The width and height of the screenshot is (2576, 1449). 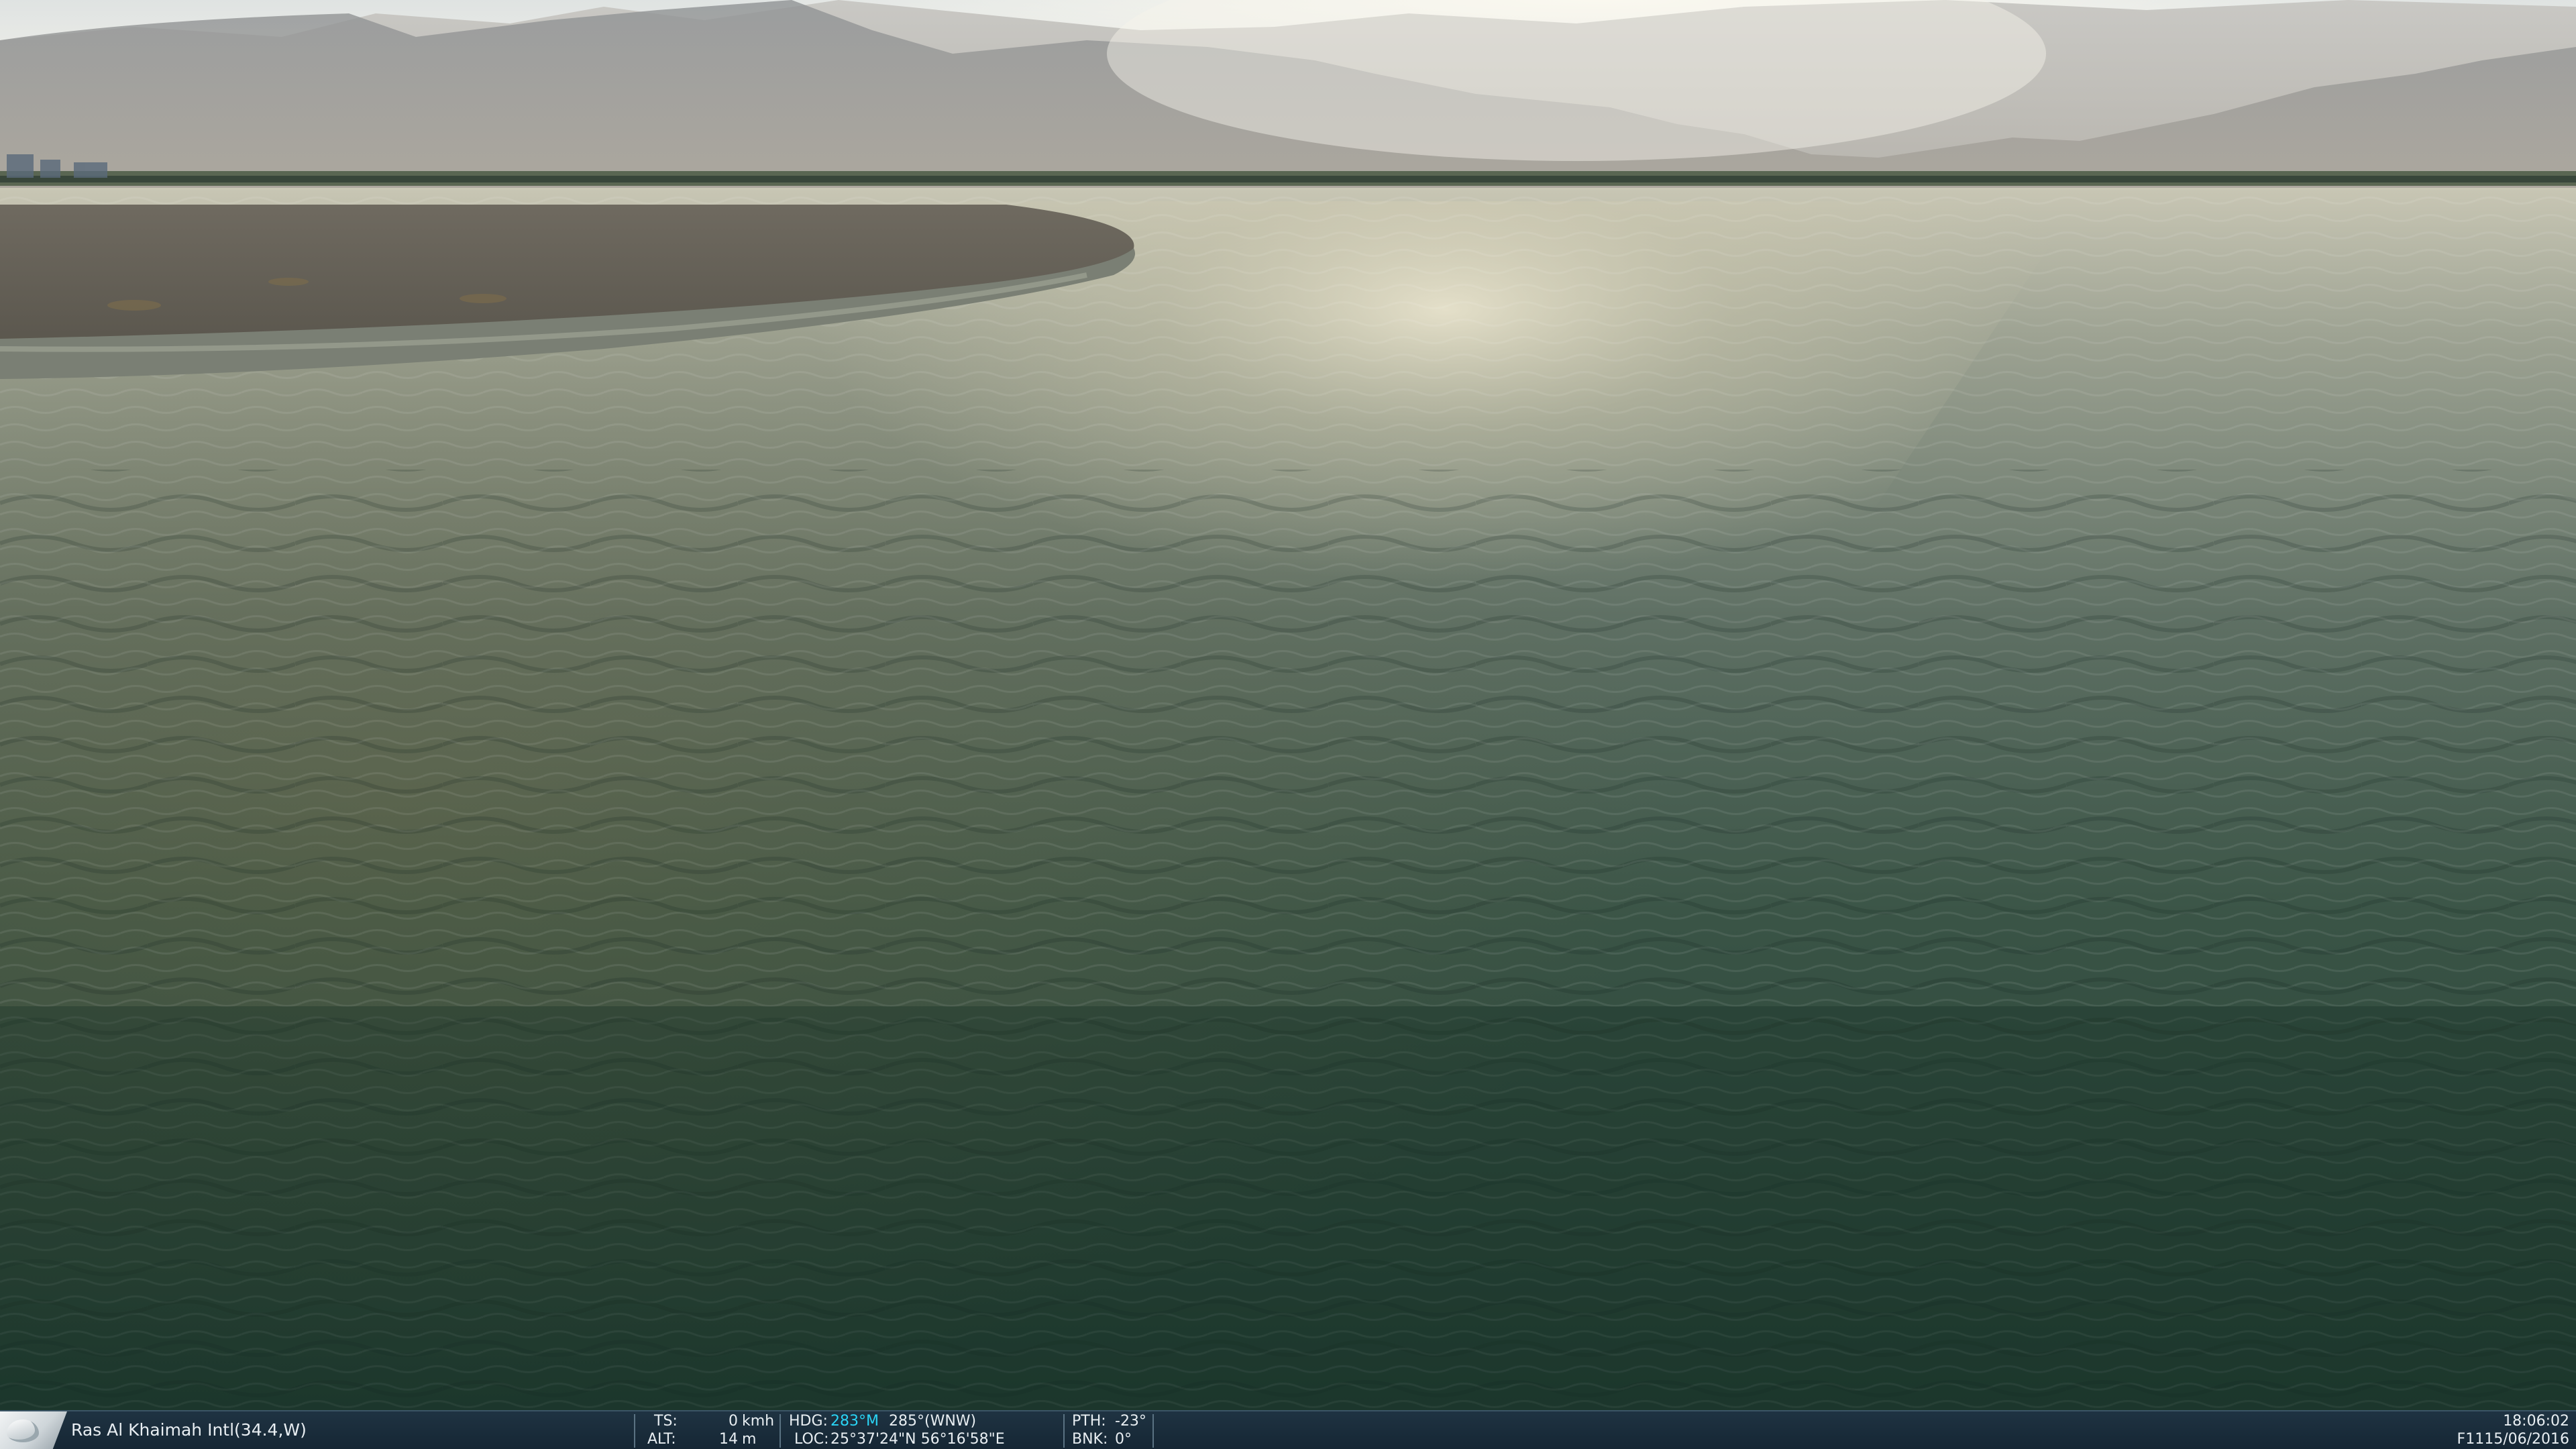 What do you see at coordinates (1123, 1439) in the screenshot?
I see `bnk-value: 0°` at bounding box center [1123, 1439].